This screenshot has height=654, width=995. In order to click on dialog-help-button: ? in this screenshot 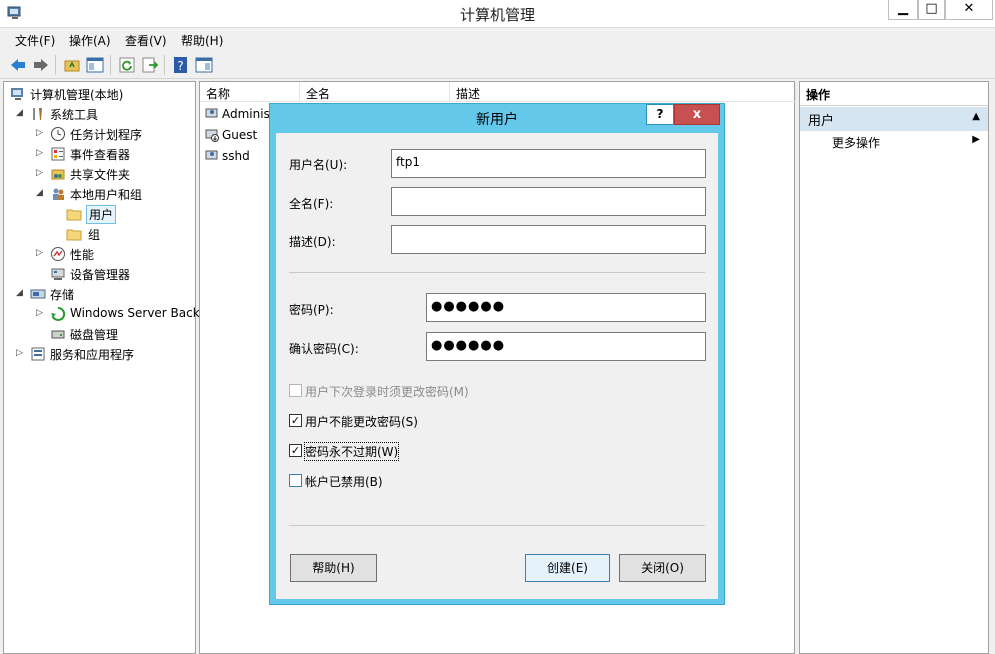, I will do `click(660, 114)`.